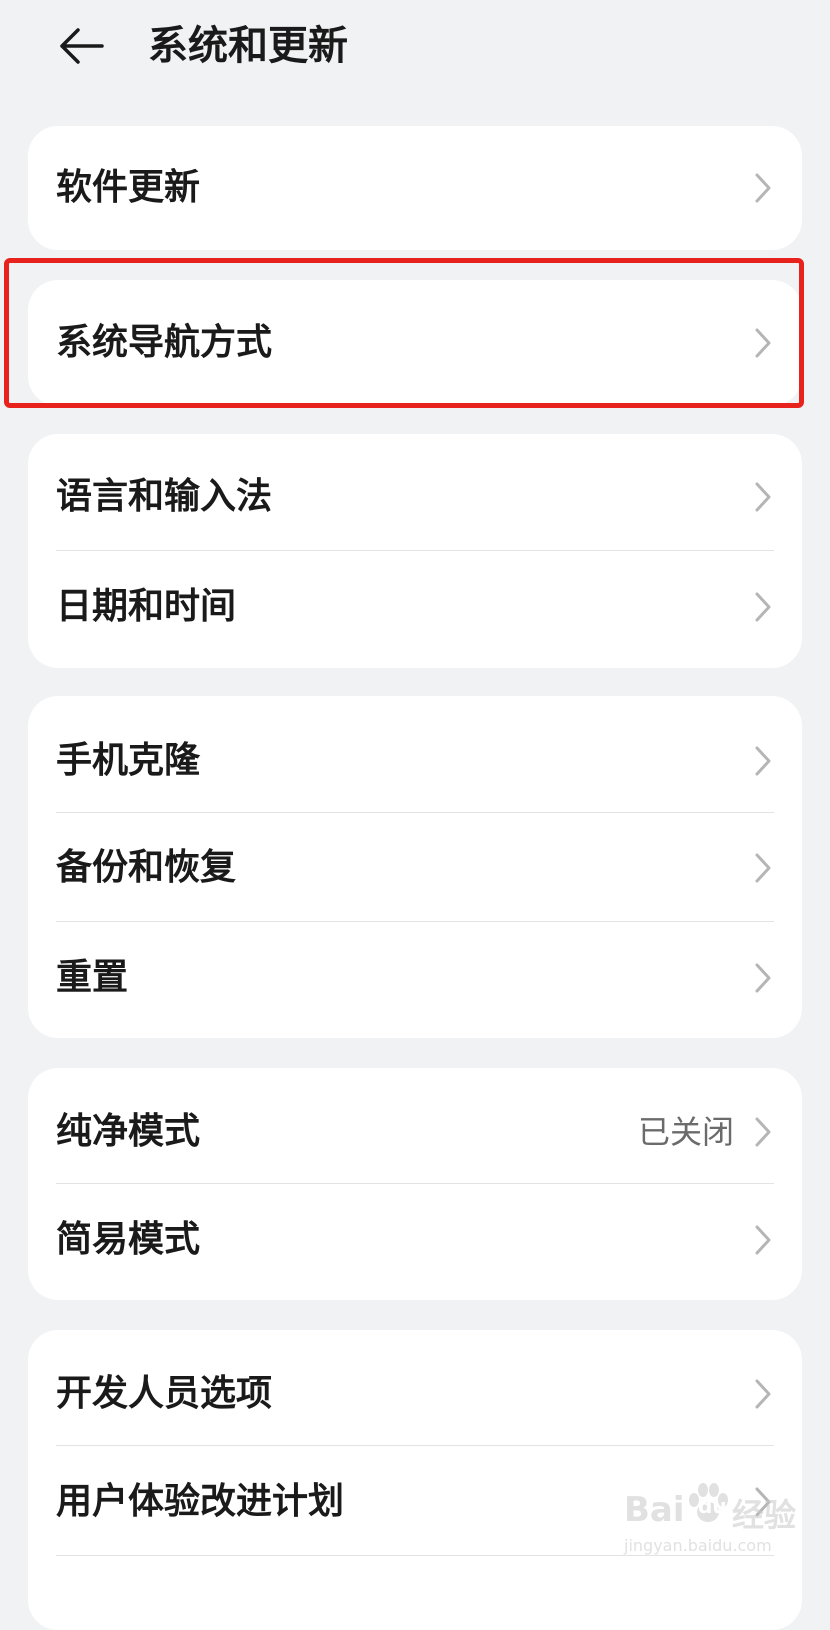 The width and height of the screenshot is (830, 1630). I want to click on item-label: 软件更新, so click(128, 187).